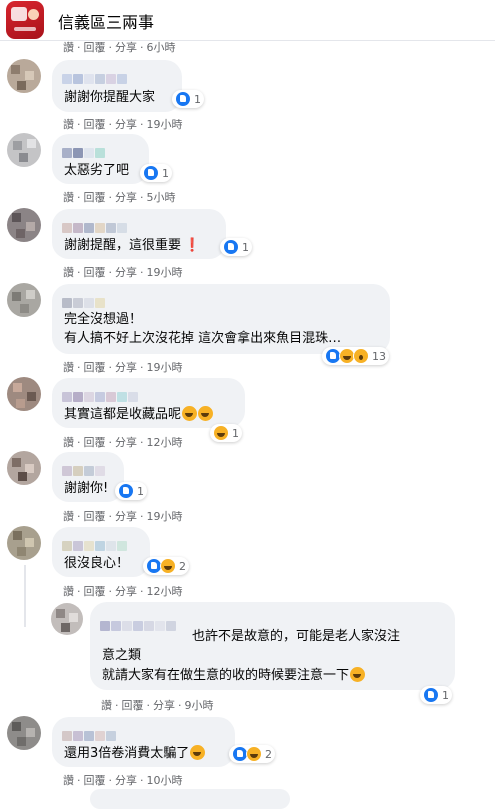  I want to click on comment-bubble: 很沒良心！, so click(101, 552).